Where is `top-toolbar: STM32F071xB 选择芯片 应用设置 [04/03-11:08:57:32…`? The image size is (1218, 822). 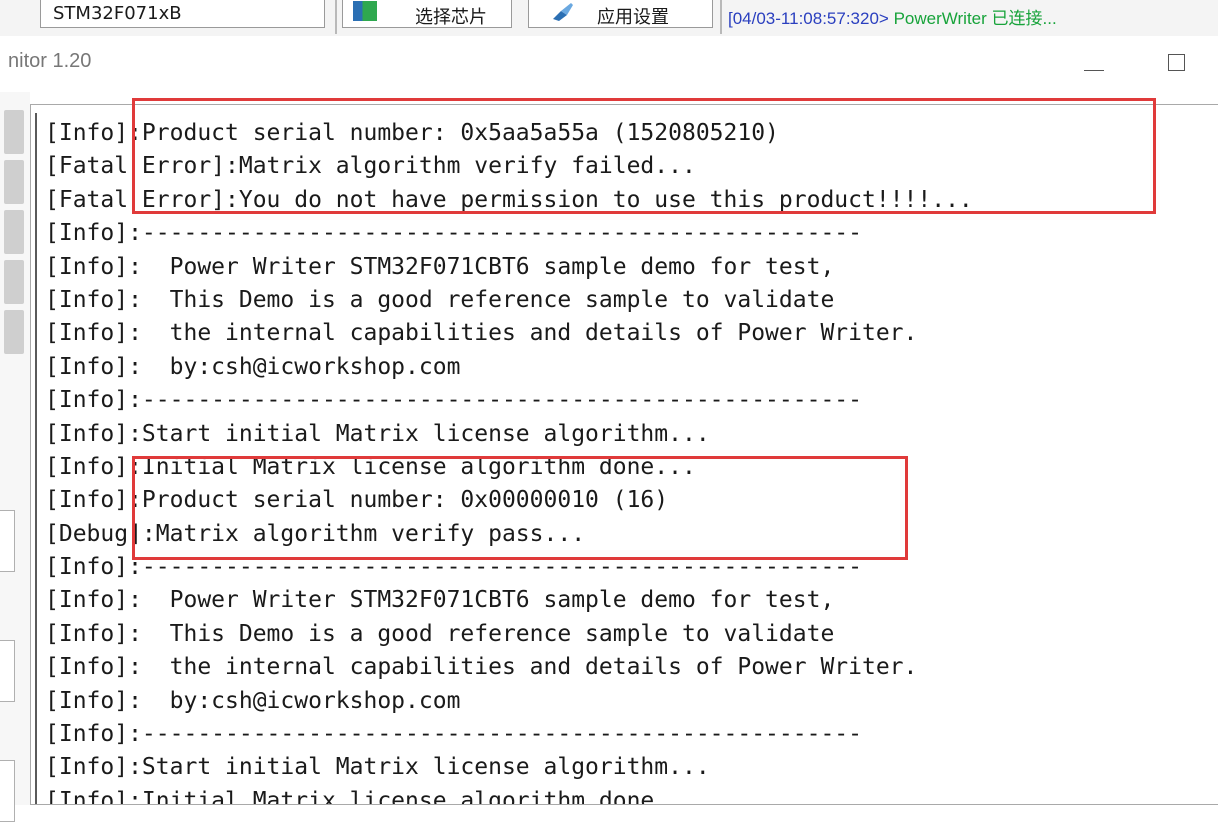 top-toolbar: STM32F071xB 选择芯片 应用设置 [04/03-11:08:57:32… is located at coordinates (609, 18).